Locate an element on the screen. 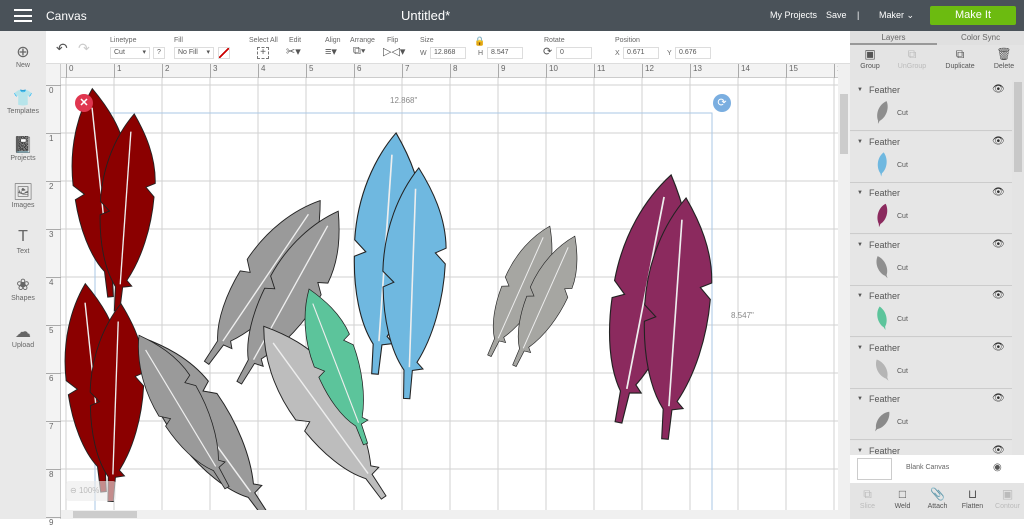 Image resolution: width=1024 pixels, height=527 pixels. edit-label: Edit is located at coordinates (295, 40).